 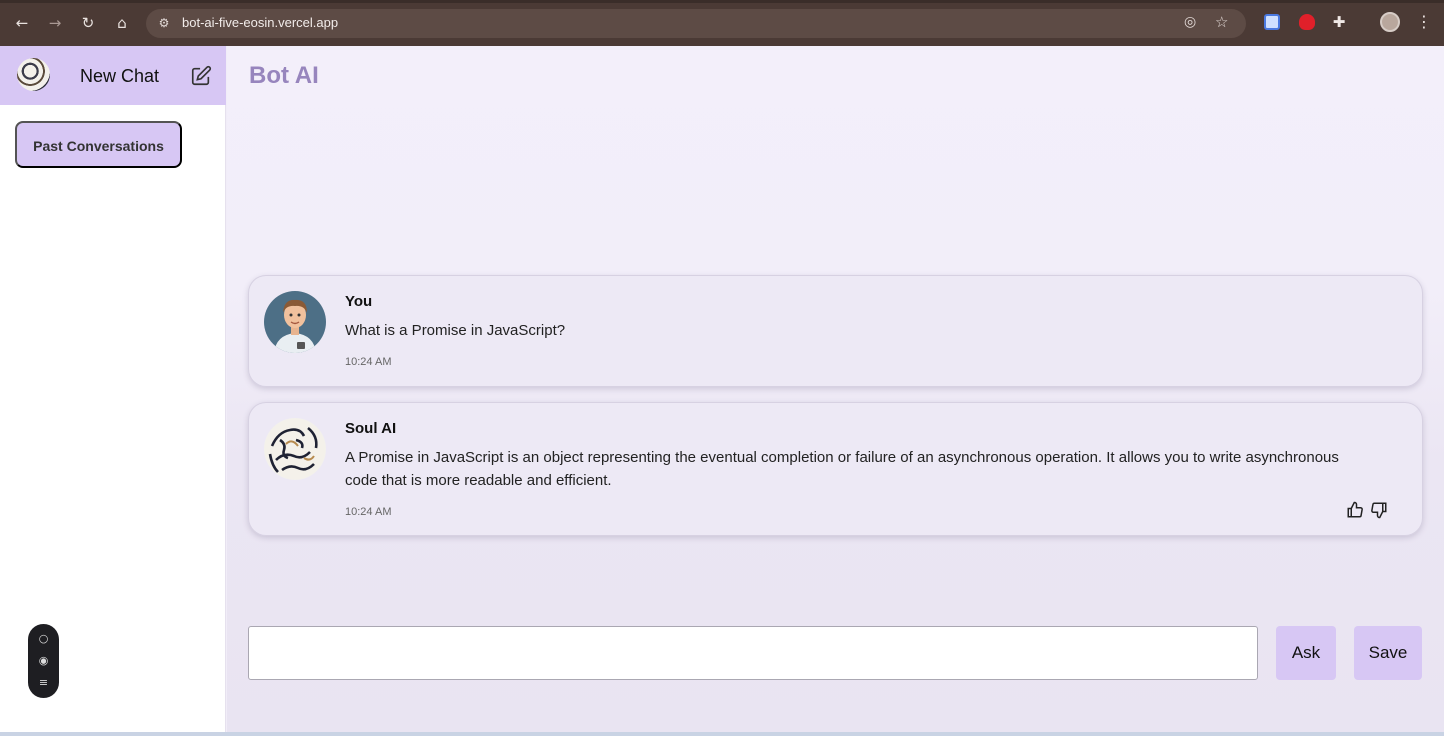 I want to click on user-avatar, so click(x=295, y=322).